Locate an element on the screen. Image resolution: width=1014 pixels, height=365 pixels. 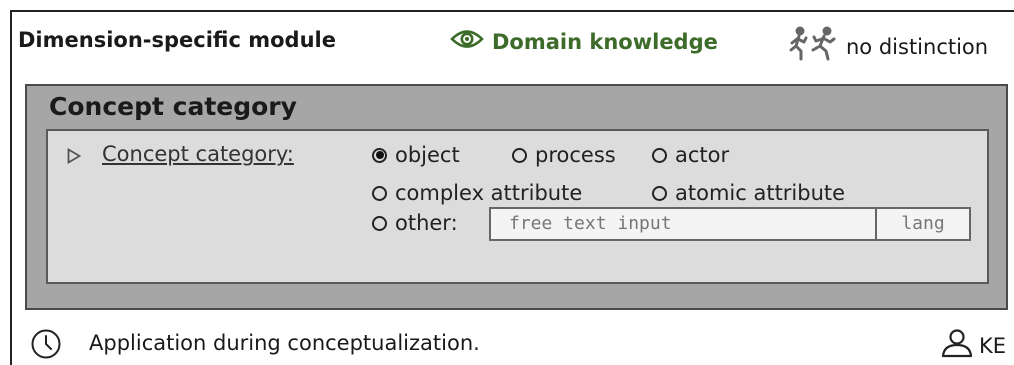
radio-label: object is located at coordinates (427, 155).